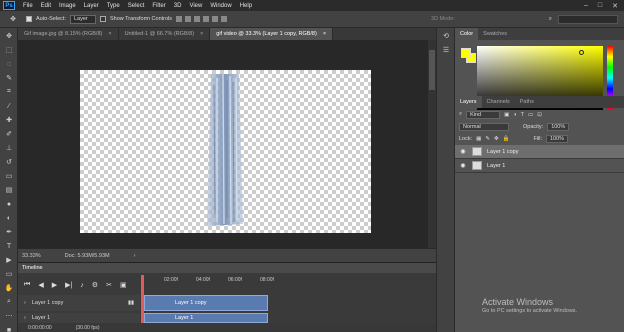 Image resolution: width=624 pixels, height=332 pixels. What do you see at coordinates (28, 6) in the screenshot?
I see `menu-file: File` at bounding box center [28, 6].